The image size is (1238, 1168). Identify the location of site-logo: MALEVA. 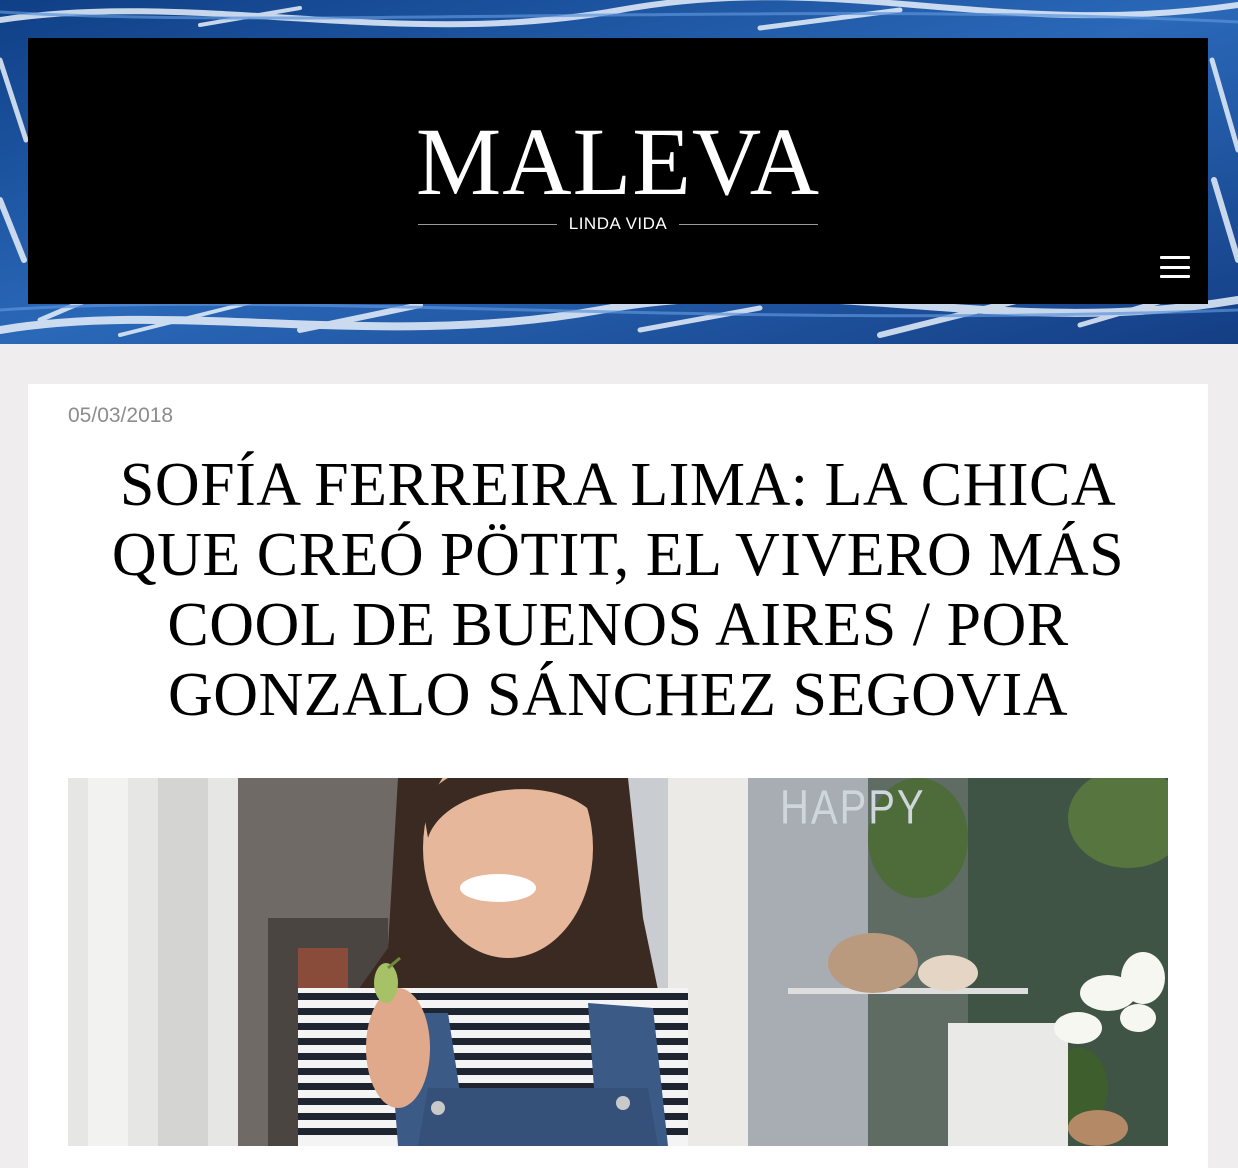
(618, 162).